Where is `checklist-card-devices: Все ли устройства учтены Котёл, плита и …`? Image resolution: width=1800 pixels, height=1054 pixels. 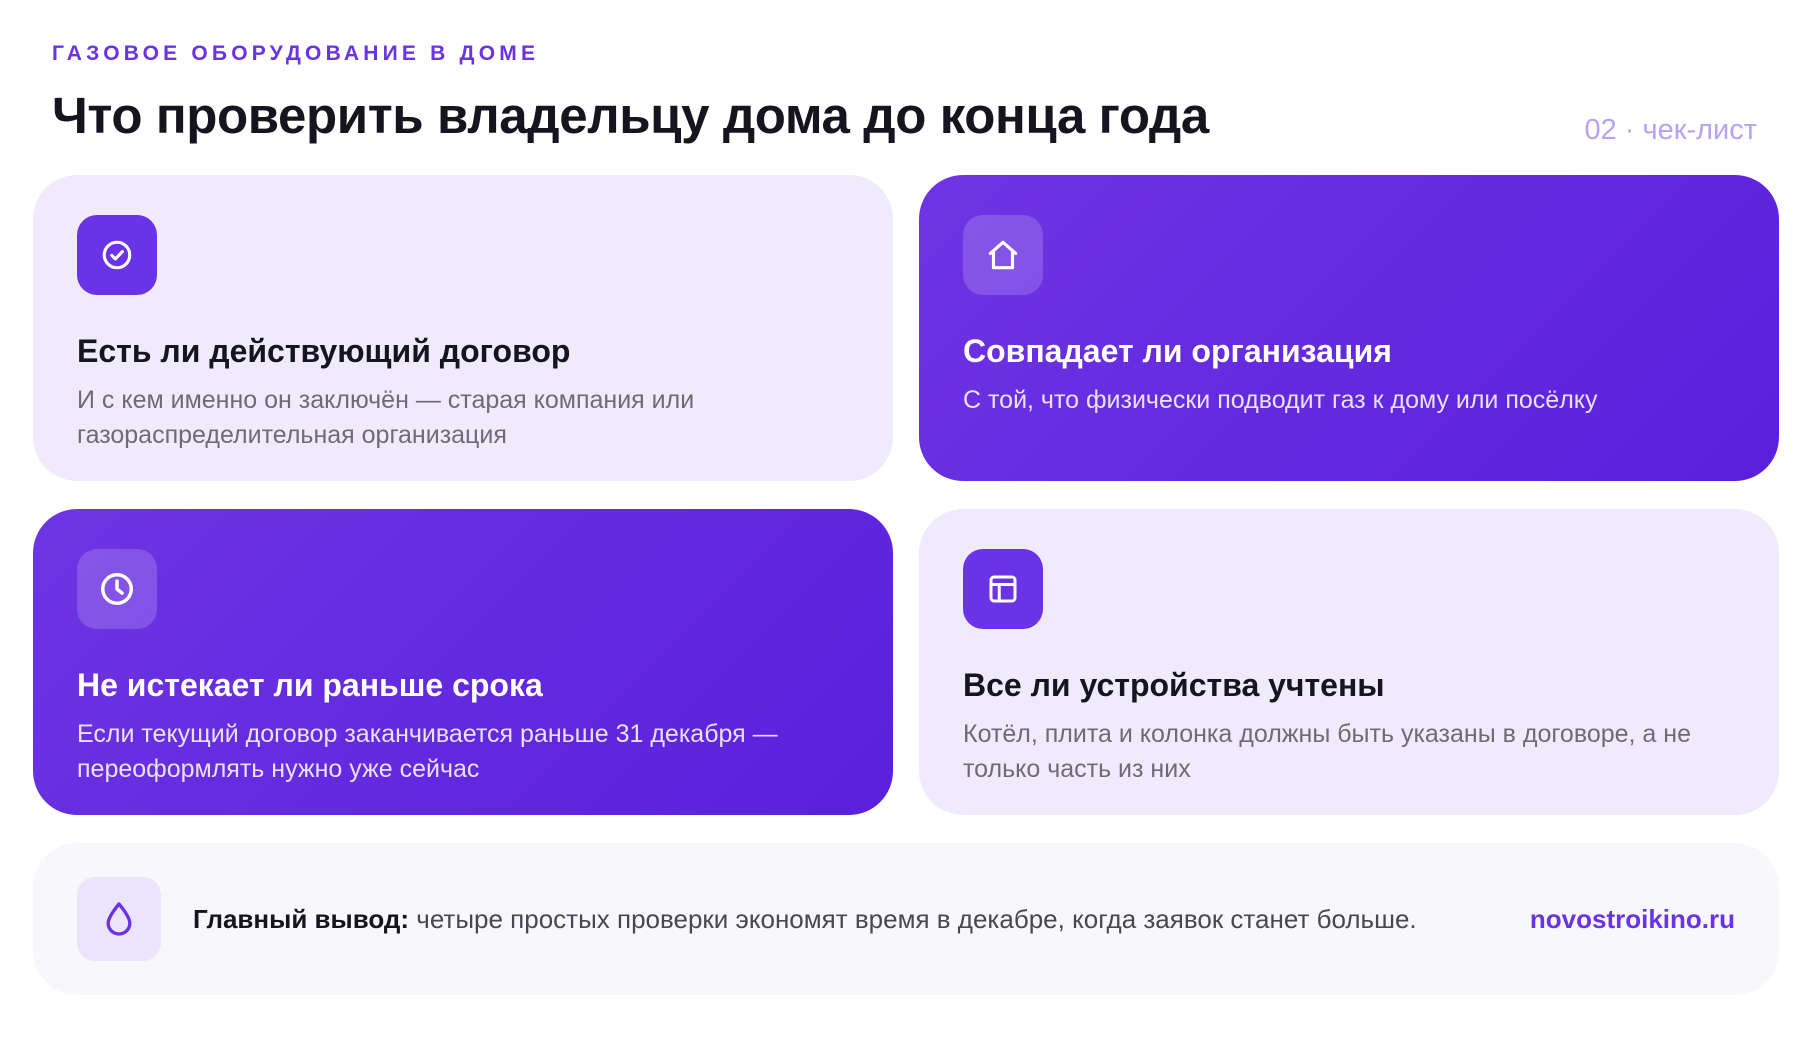 checklist-card-devices: Все ли устройства учтены Котёл, плита и … is located at coordinates (1349, 662).